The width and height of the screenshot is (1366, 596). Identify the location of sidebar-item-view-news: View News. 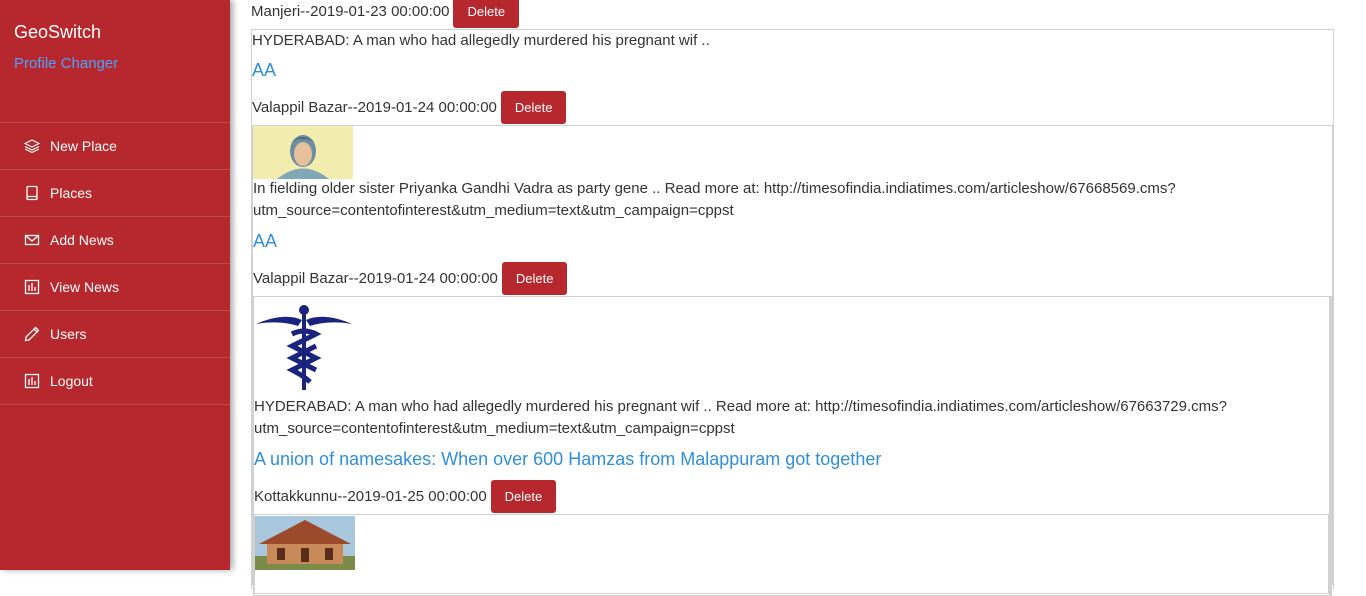
(115, 287).